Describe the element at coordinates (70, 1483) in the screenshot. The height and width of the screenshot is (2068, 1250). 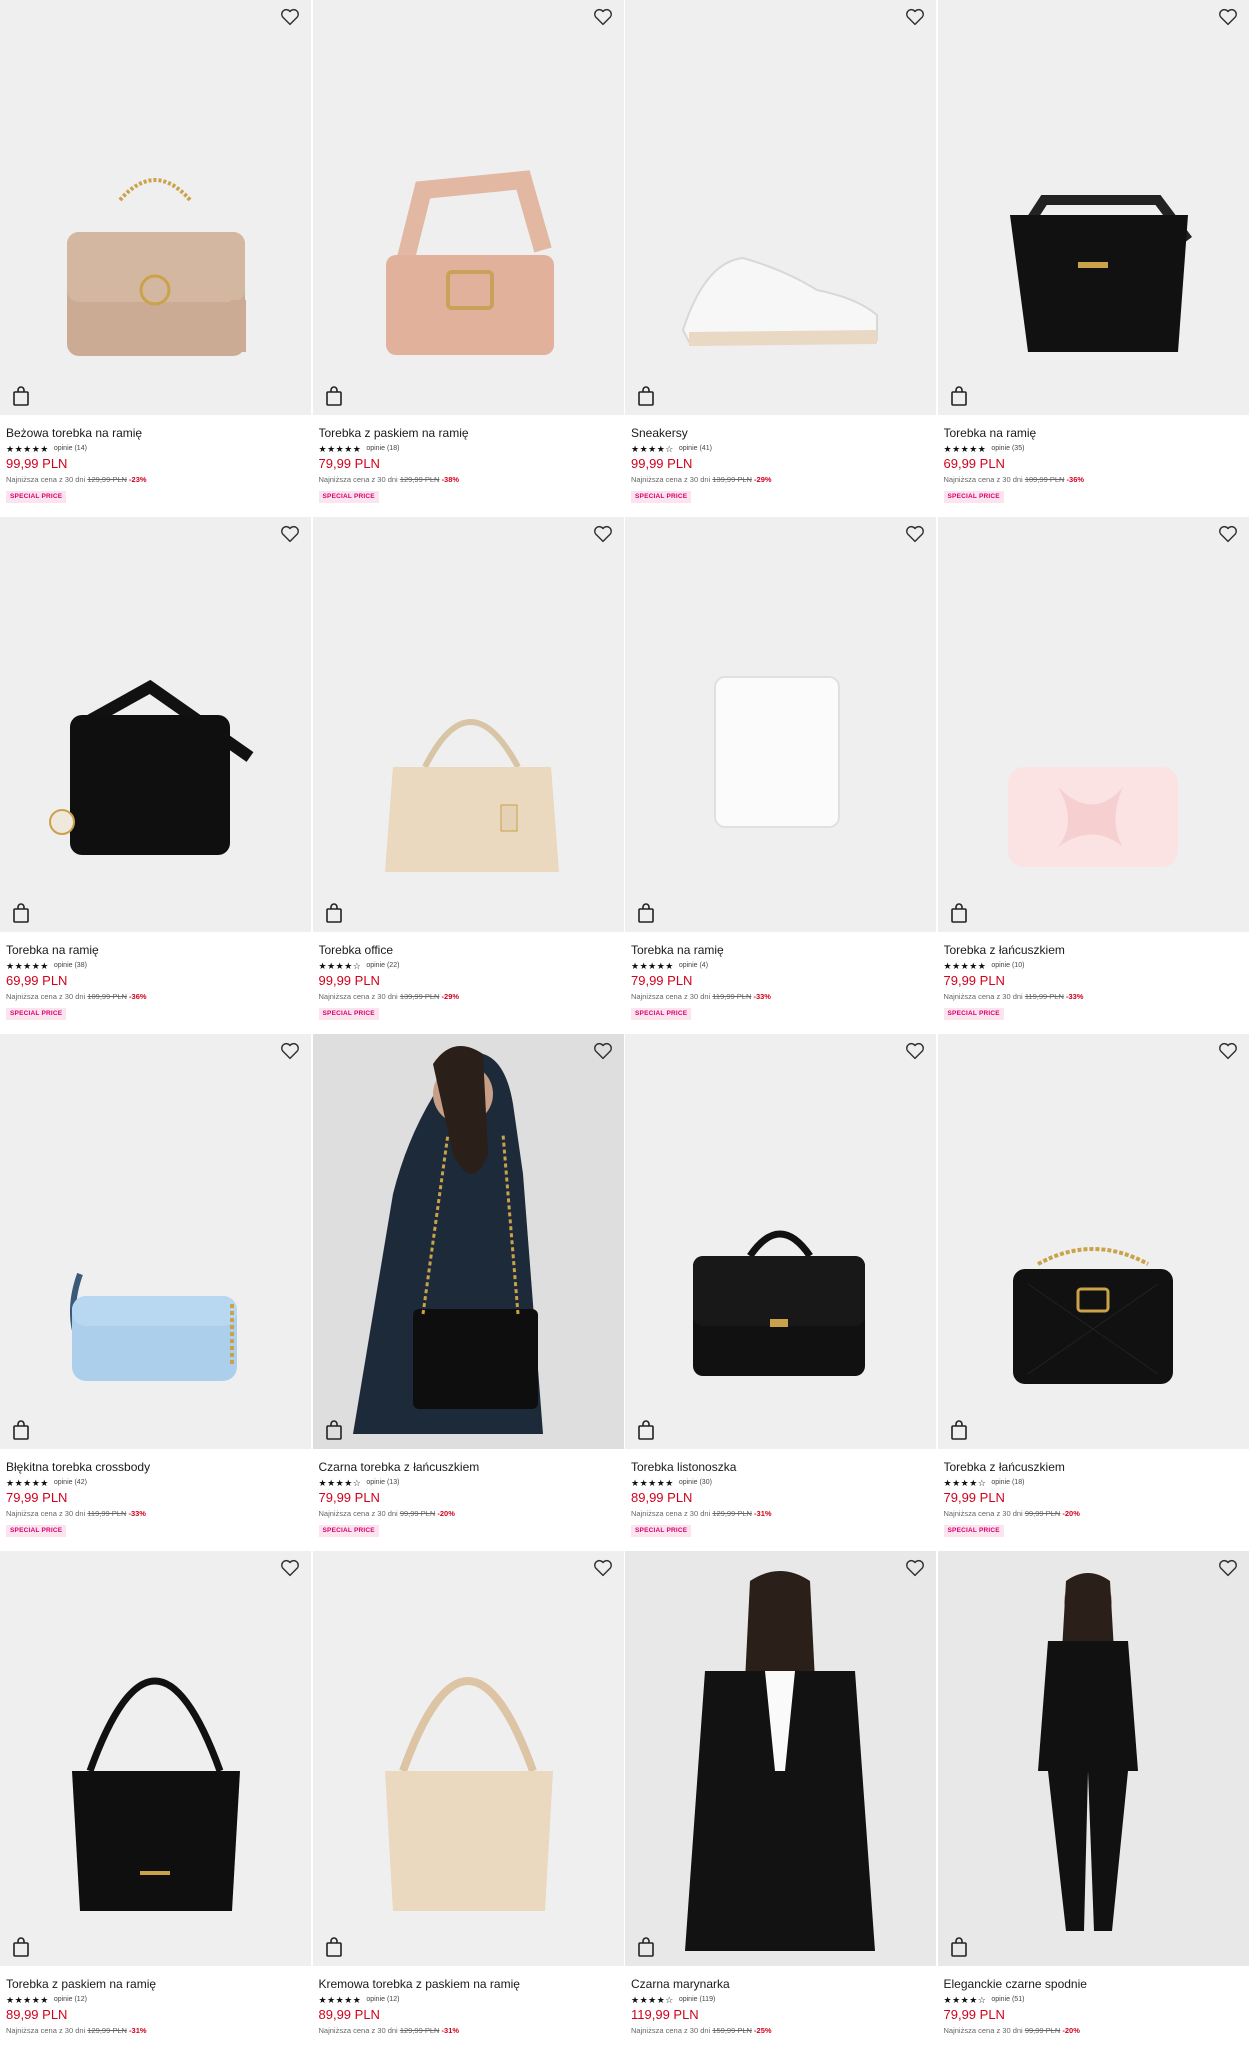
I see `review-count: opinie (42)` at that location.